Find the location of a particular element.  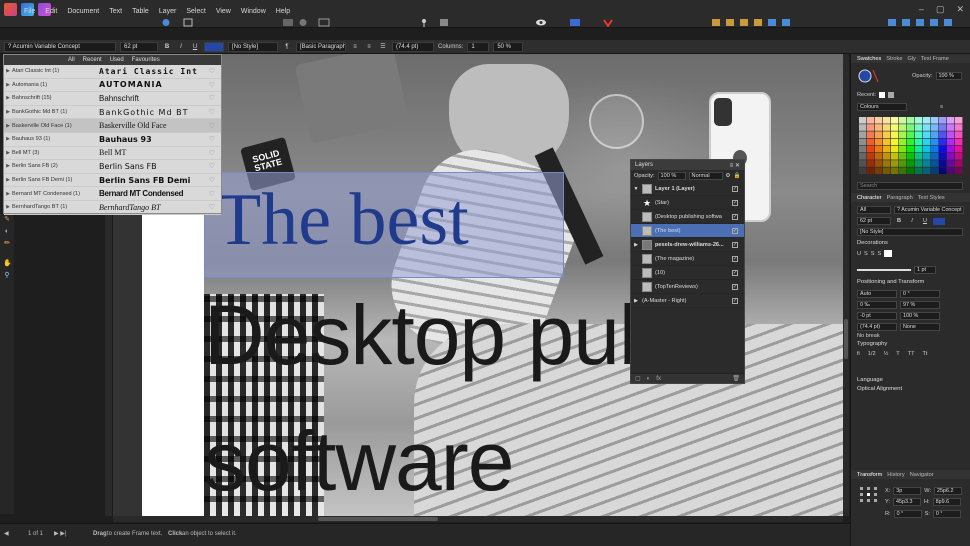

panel-menu-icon: ≡ ✕ is located at coordinates (735, 165).